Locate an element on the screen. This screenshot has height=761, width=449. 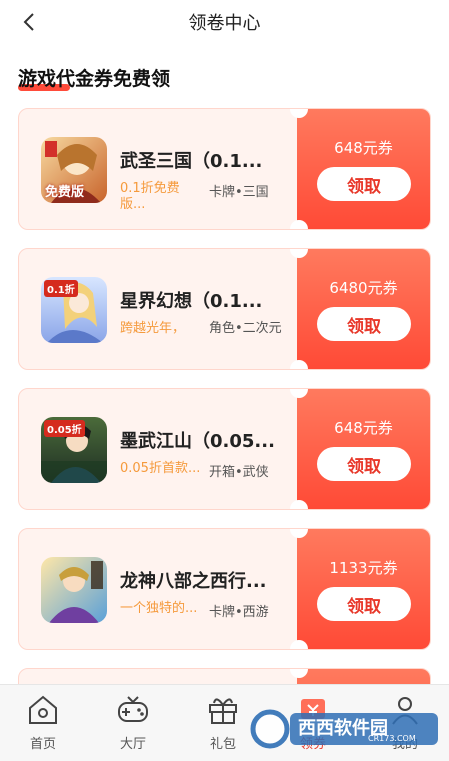
game-icon-label: 免费版 is located at coordinates (65, 192).